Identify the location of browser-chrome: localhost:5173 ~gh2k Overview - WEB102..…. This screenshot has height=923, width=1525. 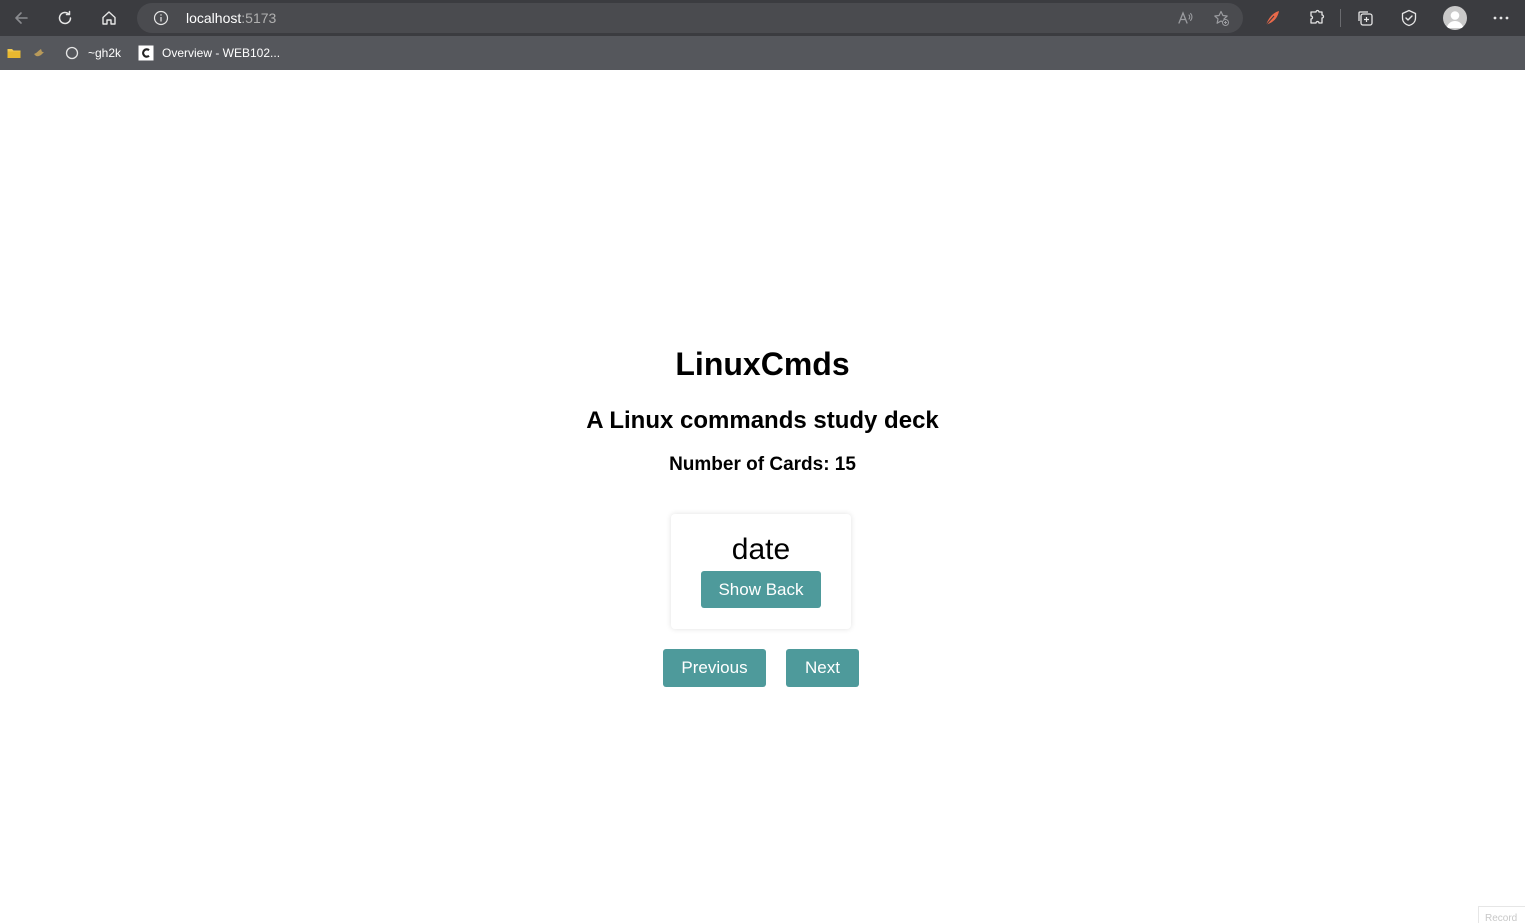
(762, 35).